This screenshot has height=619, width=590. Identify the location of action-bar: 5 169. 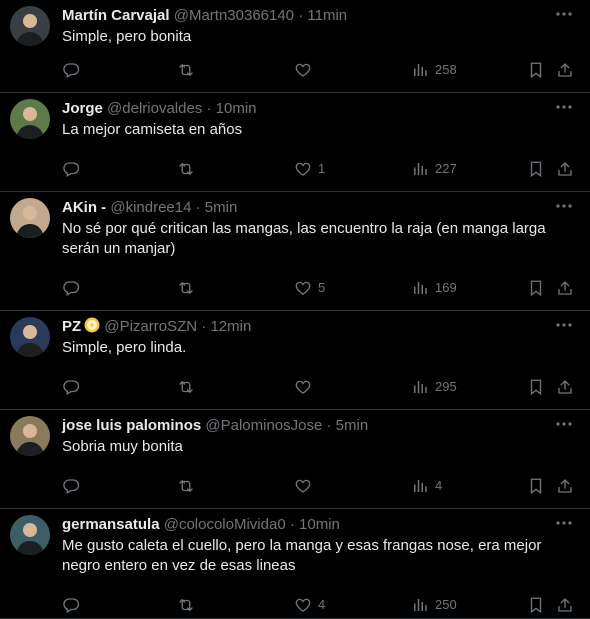
(295, 288).